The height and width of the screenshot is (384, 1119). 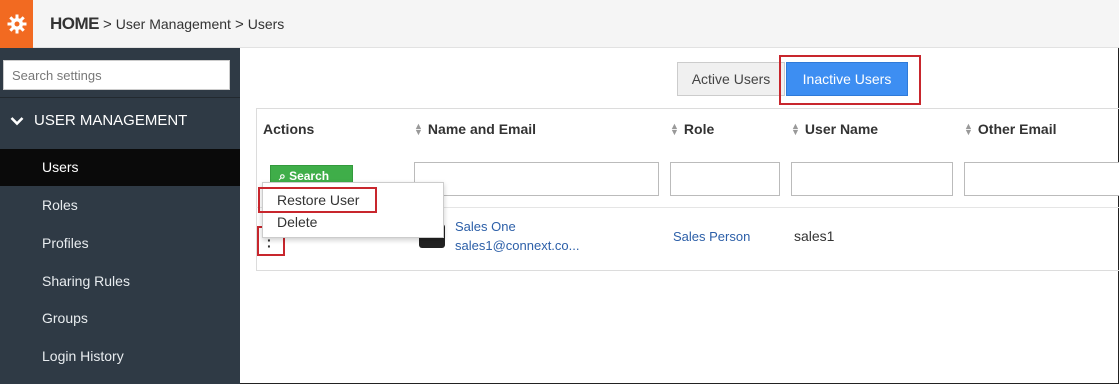 What do you see at coordinates (814, 236) in the screenshot?
I see `user-username: sales1` at bounding box center [814, 236].